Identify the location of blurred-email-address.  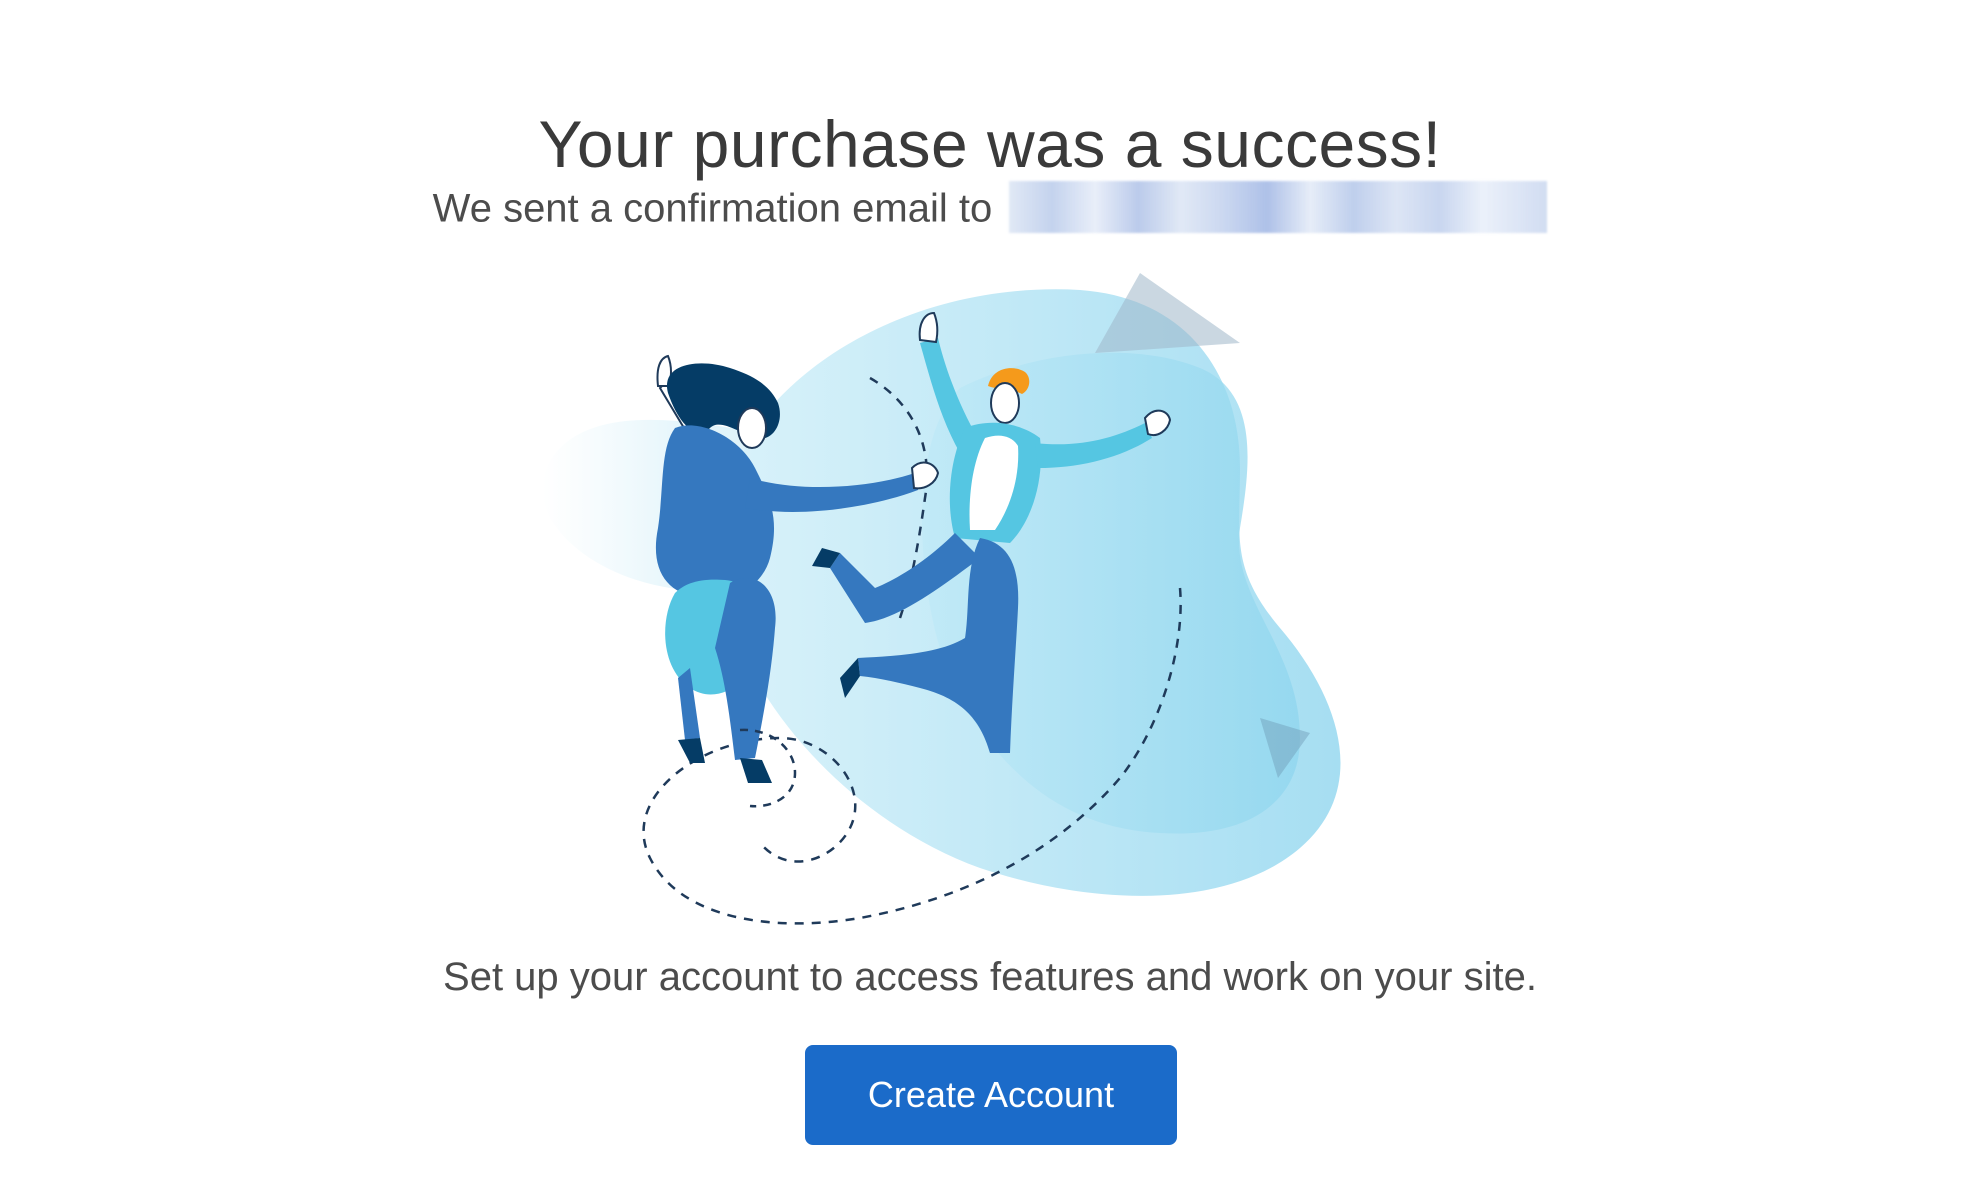
(1278, 207).